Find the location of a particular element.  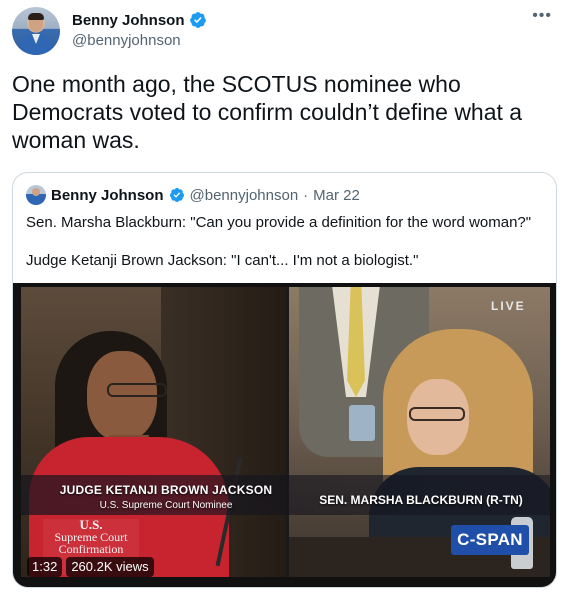

more-horizontal-icon: ••• is located at coordinates (542, 16).